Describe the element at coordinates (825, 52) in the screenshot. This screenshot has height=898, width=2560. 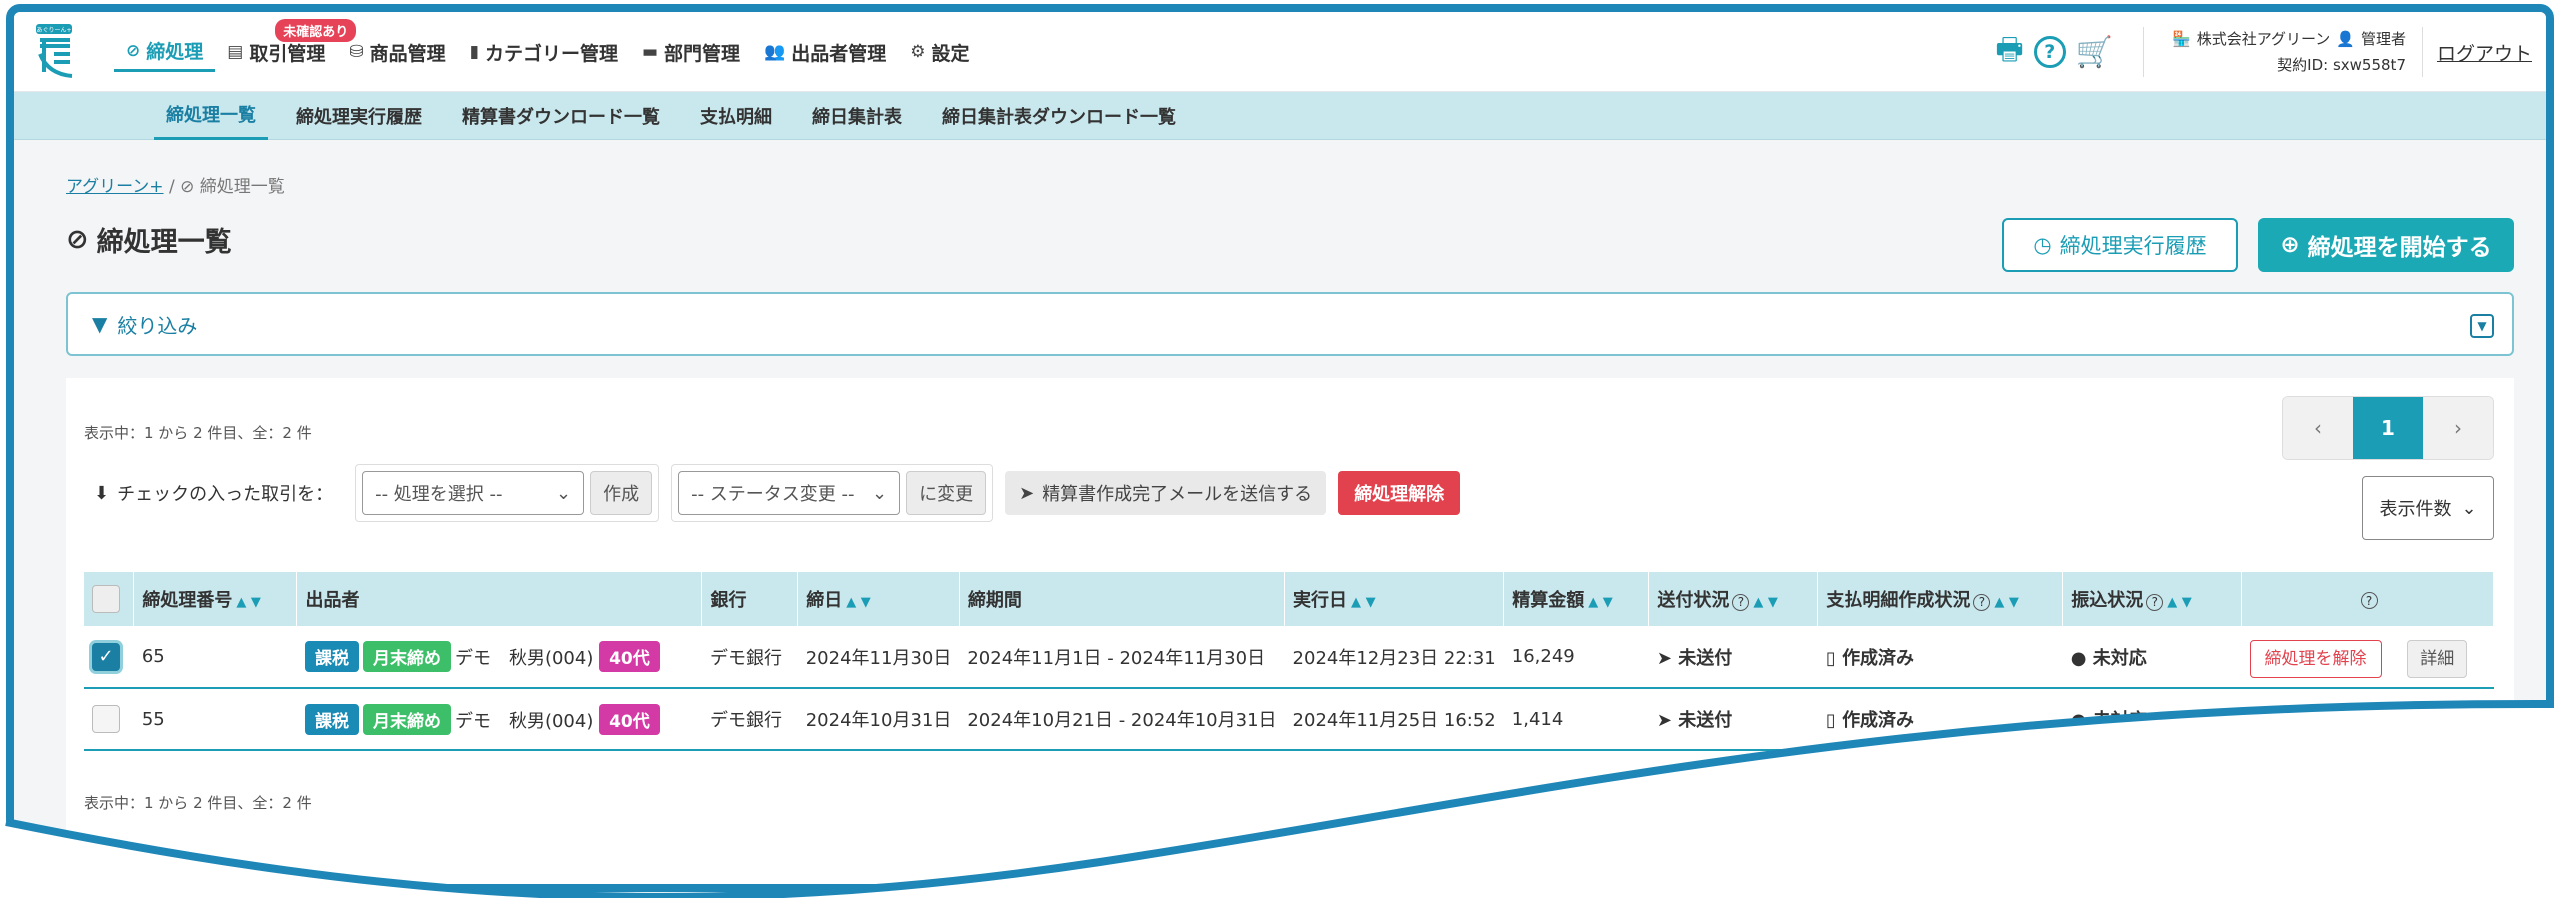
I see `nav-item-sellers: 👥 出品者管理` at that location.